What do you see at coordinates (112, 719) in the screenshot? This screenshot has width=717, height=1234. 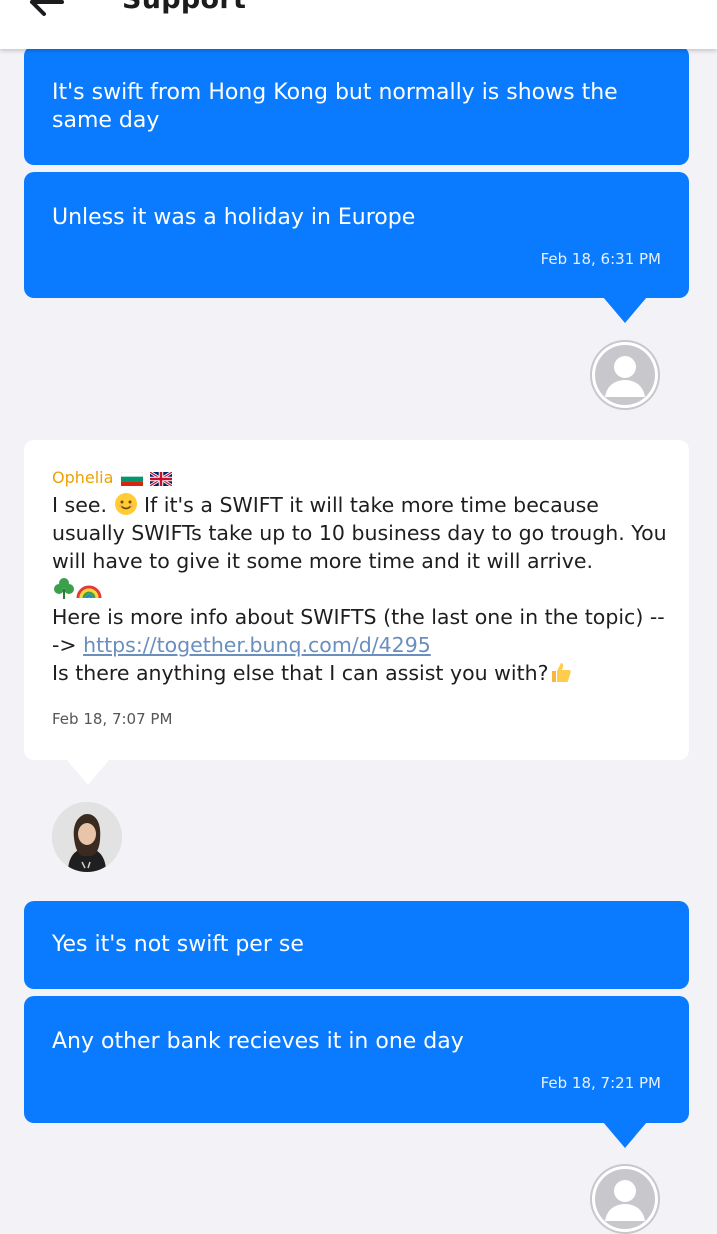 I see `message-timestamp: Feb 18, 7:07 PM` at bounding box center [112, 719].